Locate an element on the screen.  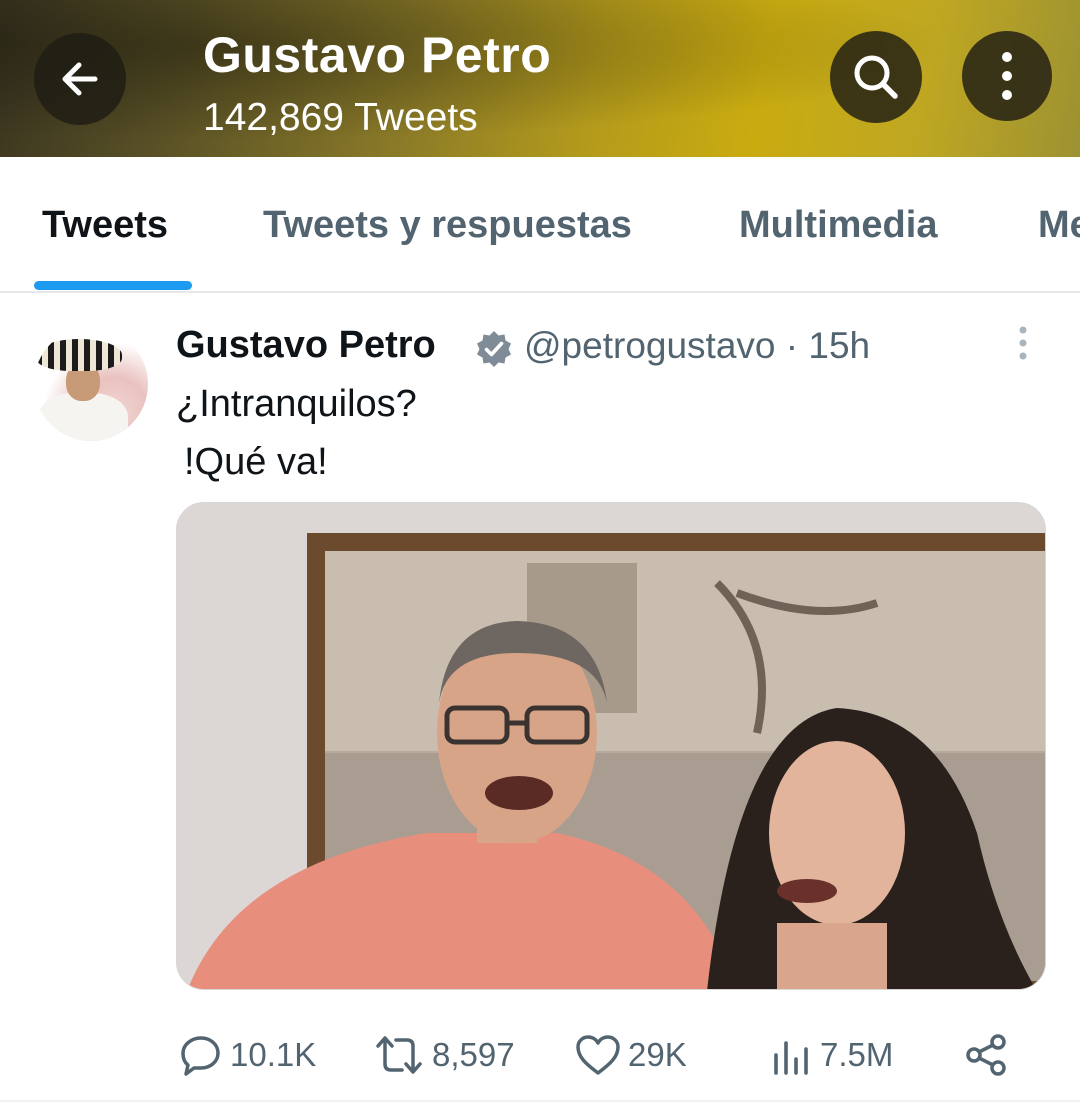
search-button is located at coordinates (876, 77).